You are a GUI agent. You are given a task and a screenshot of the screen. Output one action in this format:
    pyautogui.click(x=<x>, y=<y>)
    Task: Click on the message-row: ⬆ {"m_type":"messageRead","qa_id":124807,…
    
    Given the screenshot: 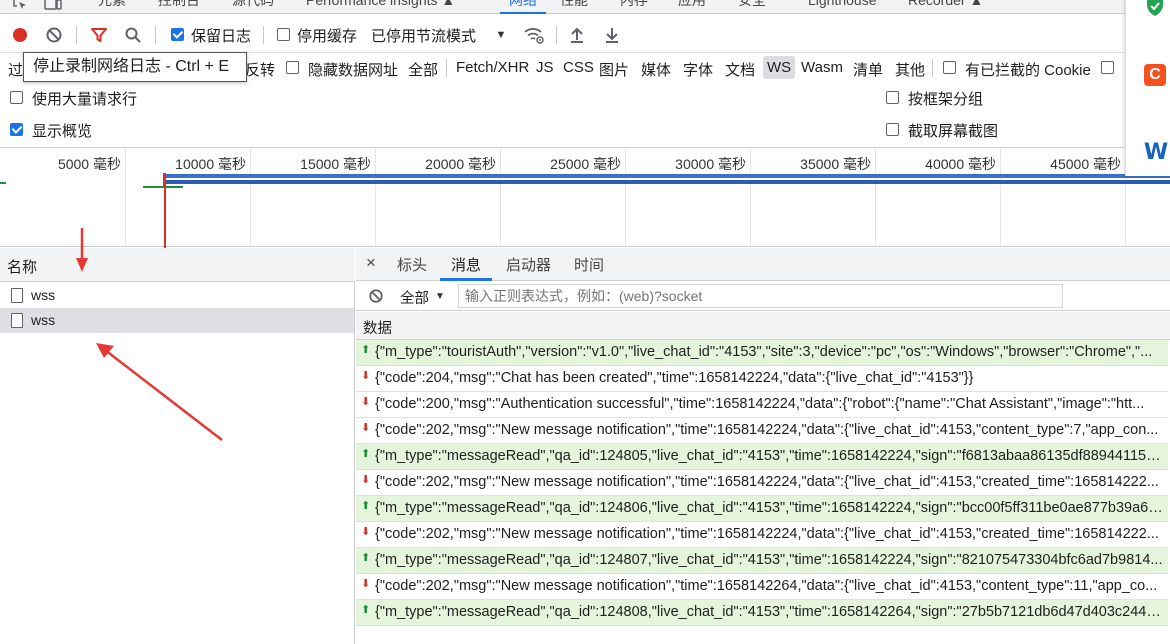 What is the action you would take?
    pyautogui.click(x=762, y=561)
    